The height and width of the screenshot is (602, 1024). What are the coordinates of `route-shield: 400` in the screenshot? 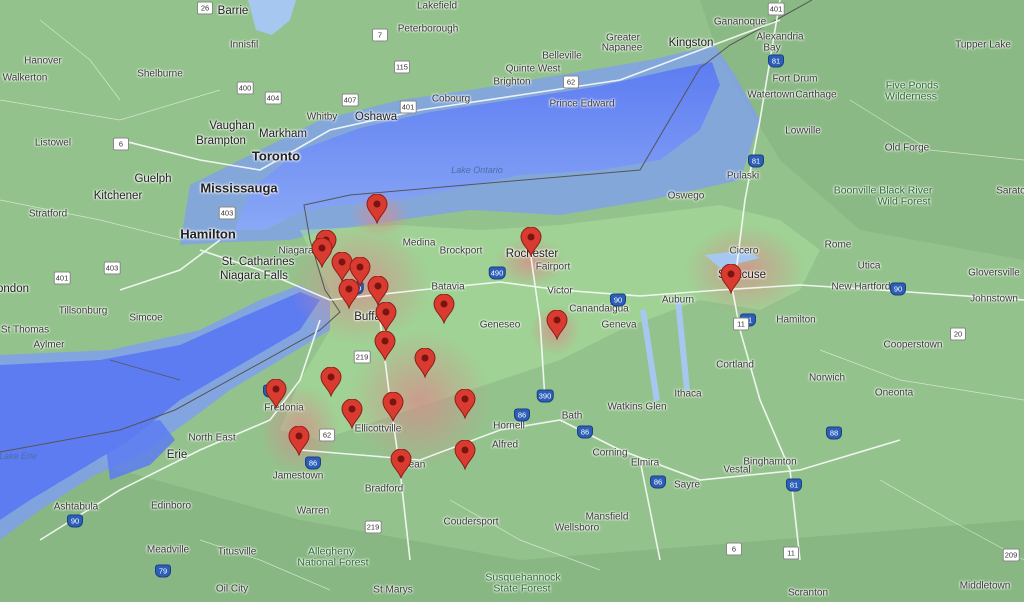 It's located at (245, 88).